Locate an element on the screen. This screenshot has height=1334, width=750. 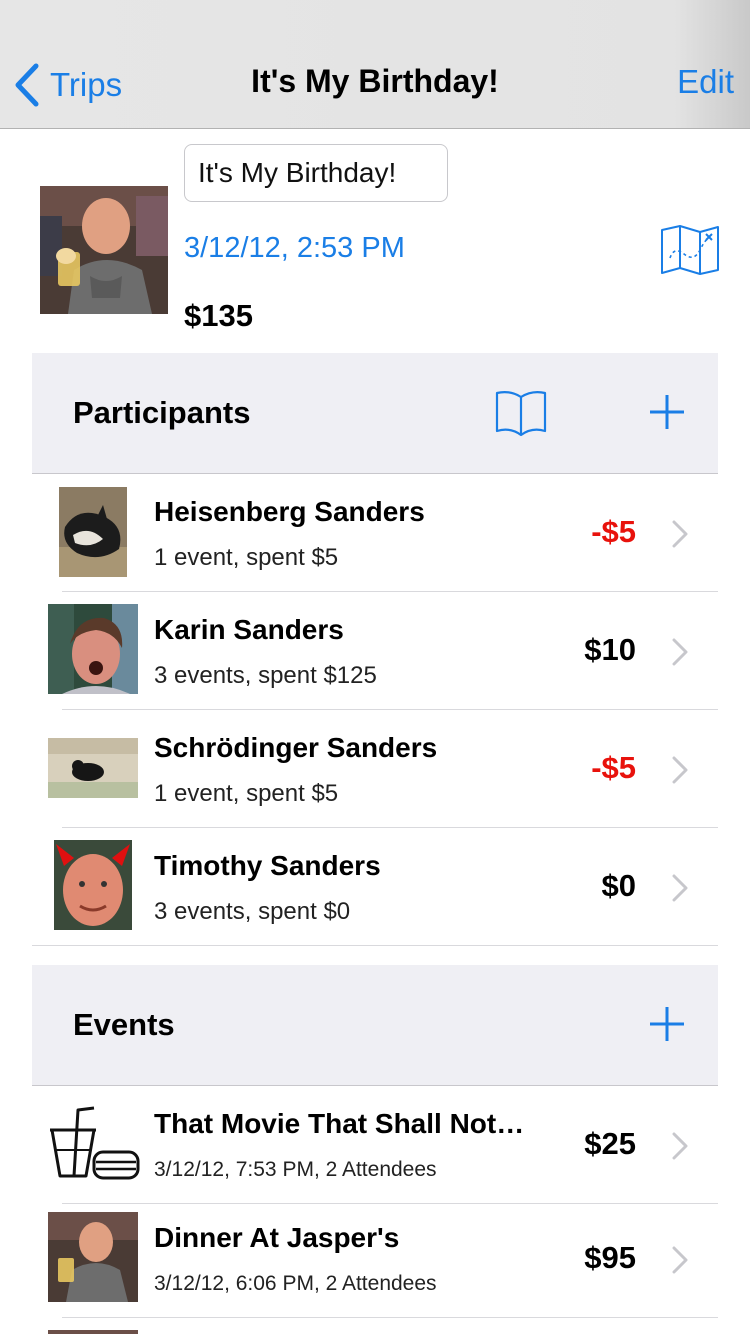
next-row-peek is located at coordinates (93, 1332).